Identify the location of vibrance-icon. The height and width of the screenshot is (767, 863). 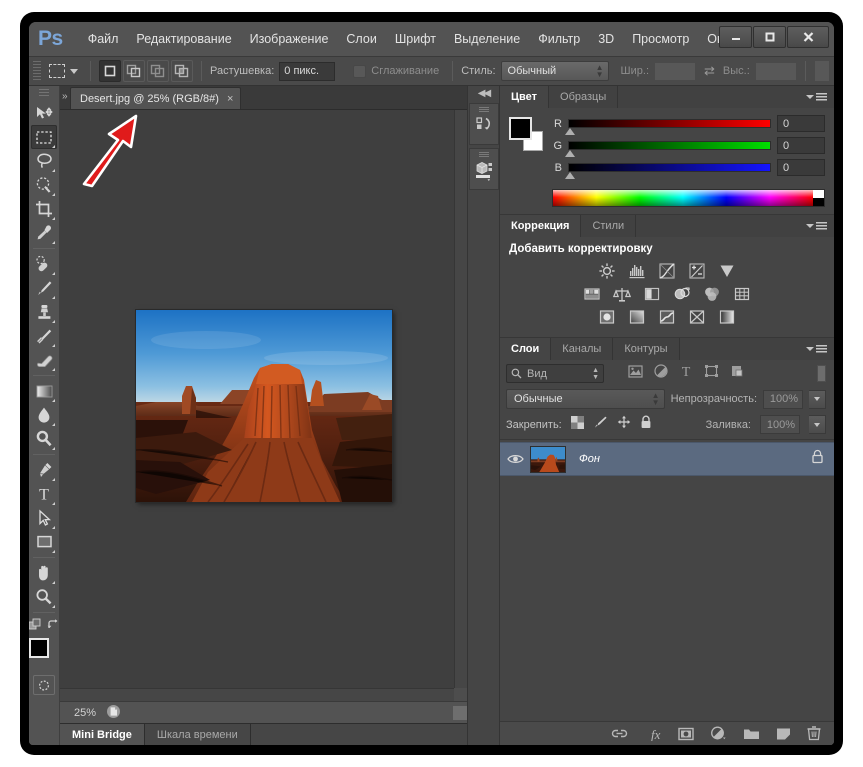
(727, 271).